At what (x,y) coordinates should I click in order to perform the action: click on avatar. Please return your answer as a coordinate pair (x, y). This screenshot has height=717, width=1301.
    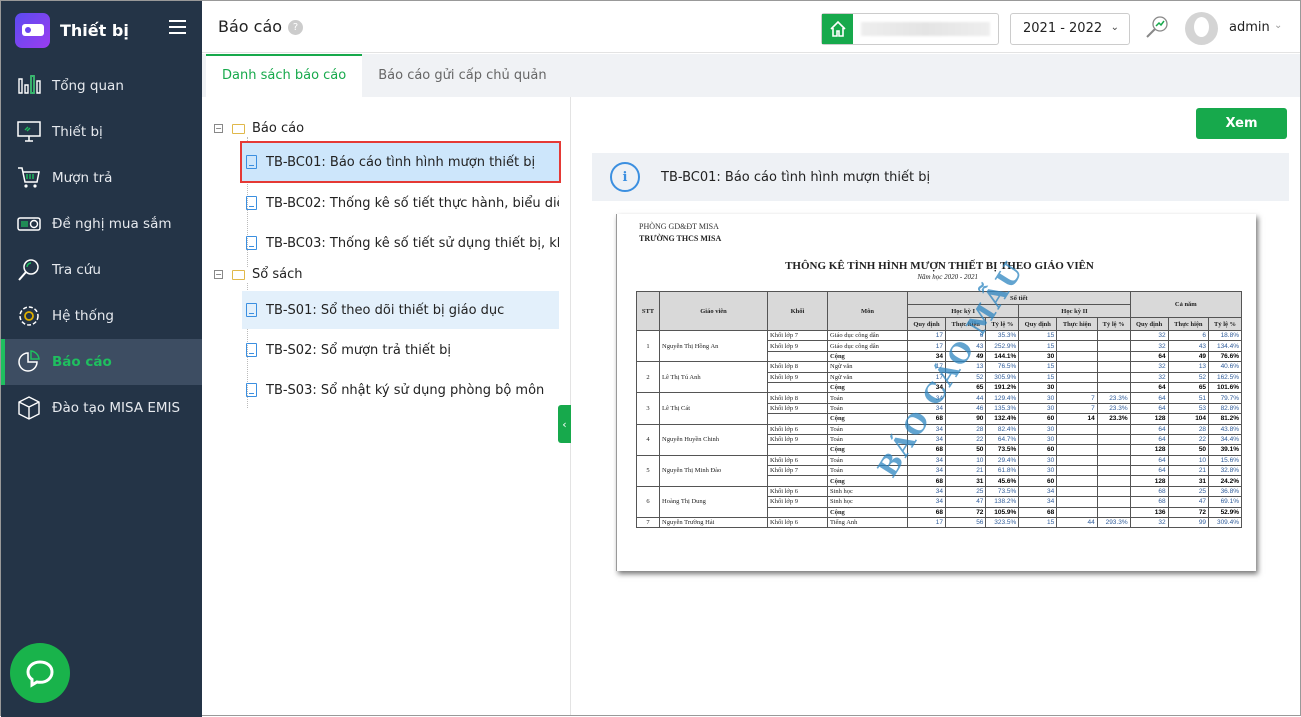
    Looking at the image, I should click on (1201, 28).